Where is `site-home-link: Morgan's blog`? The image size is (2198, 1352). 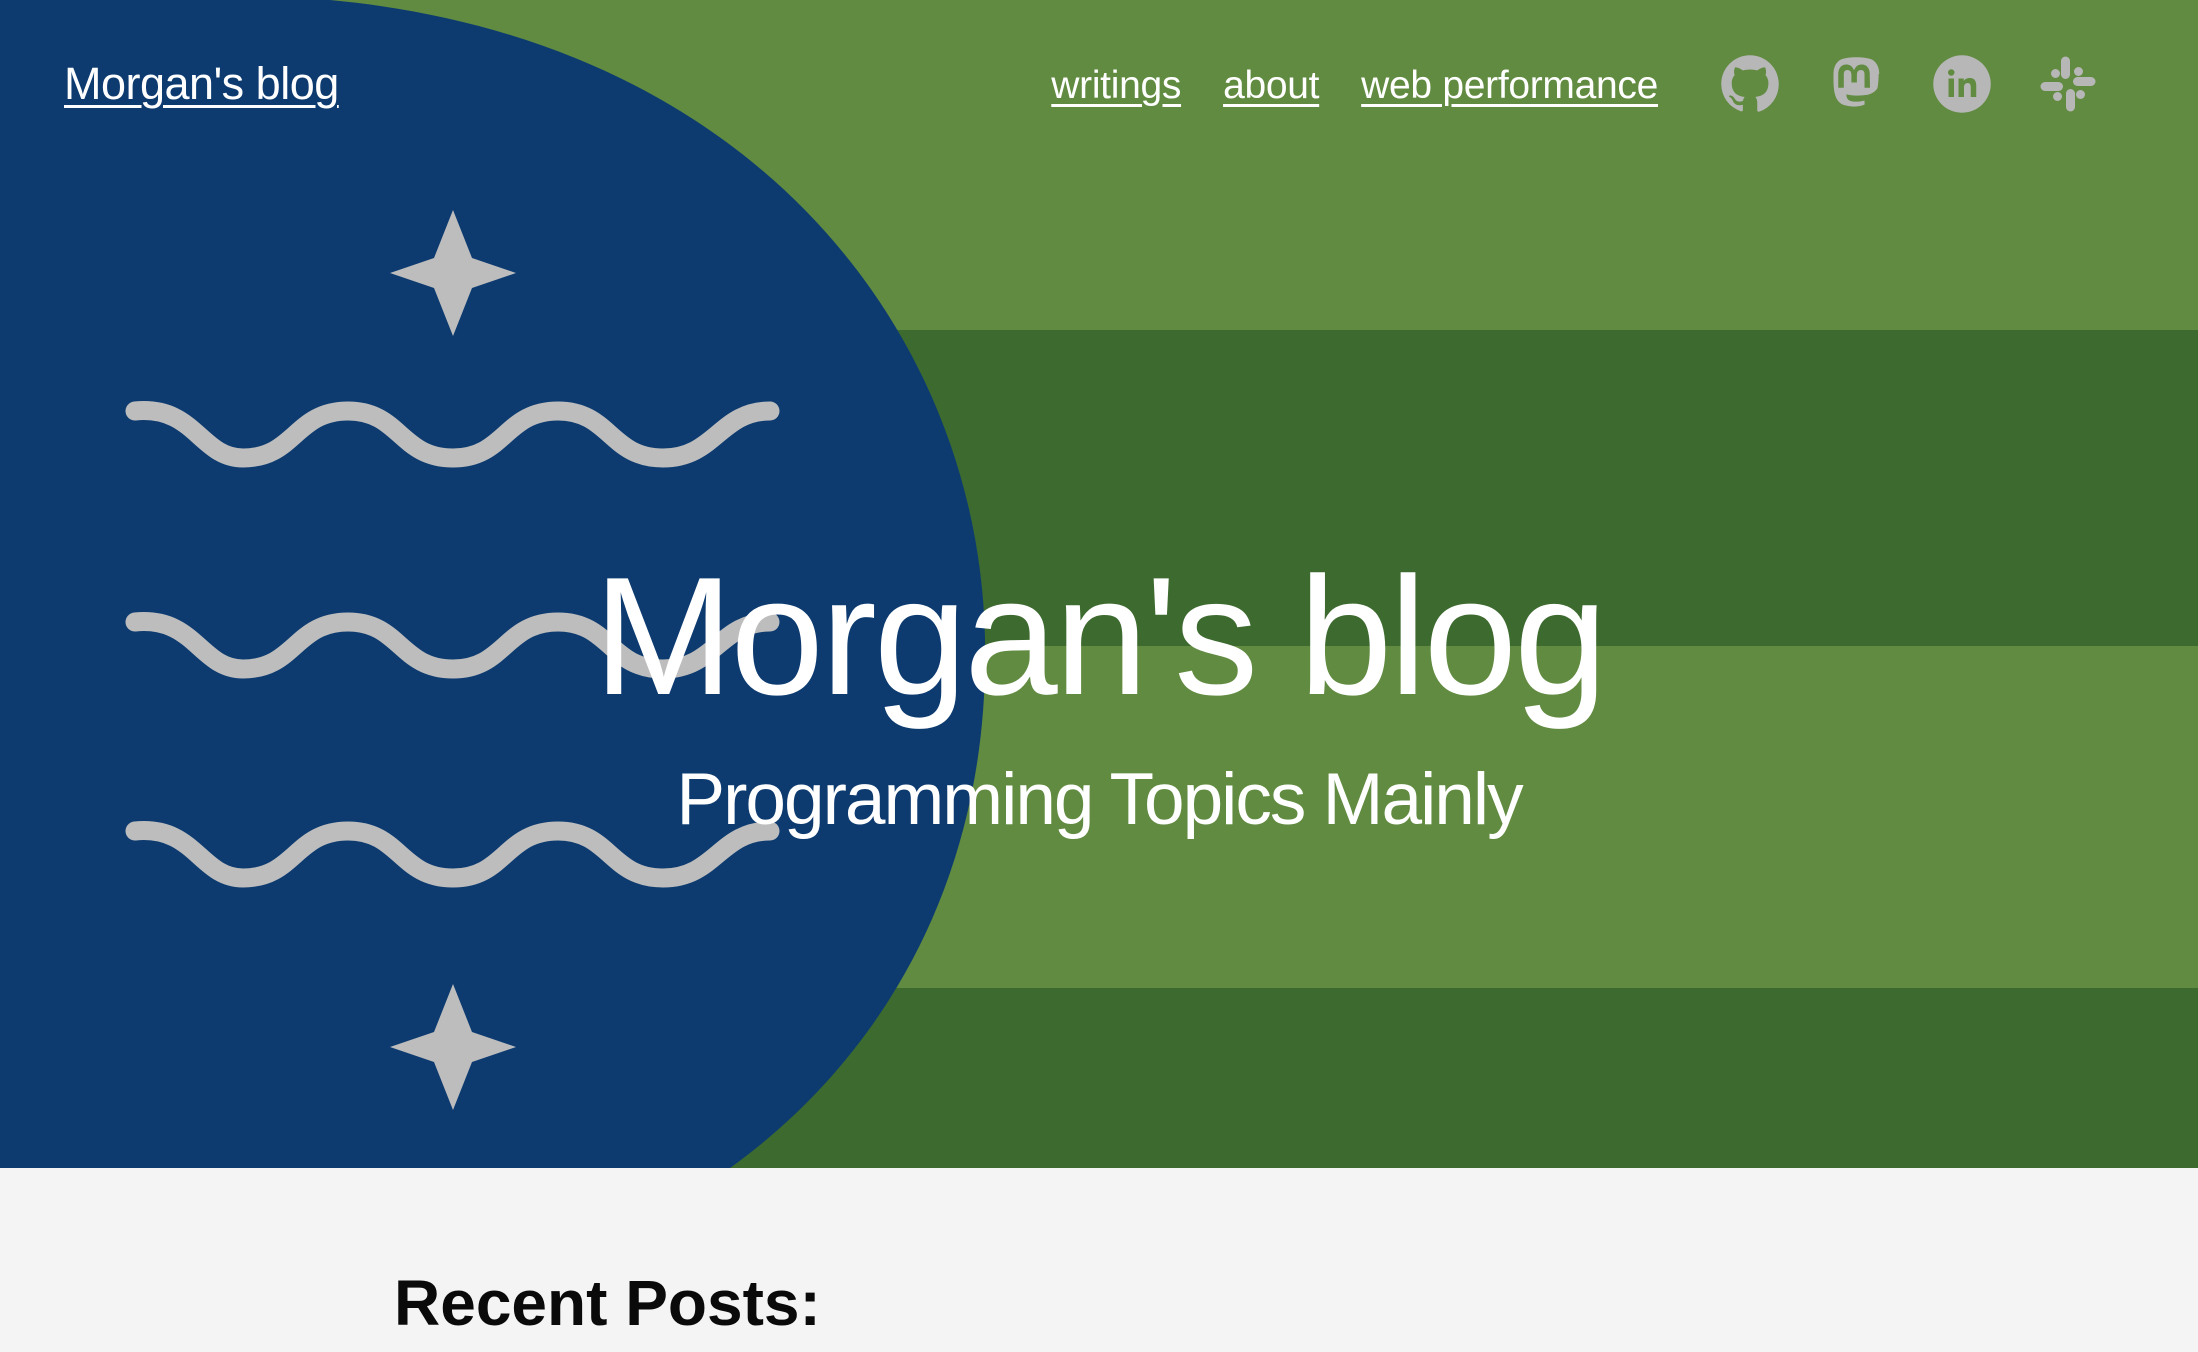 site-home-link: Morgan's blog is located at coordinates (201, 84).